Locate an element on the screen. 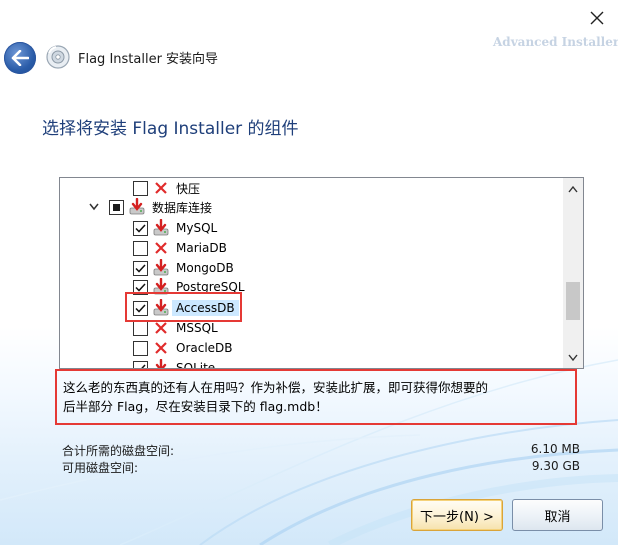 This screenshot has height=545, width=618. back-button is located at coordinates (20, 58).